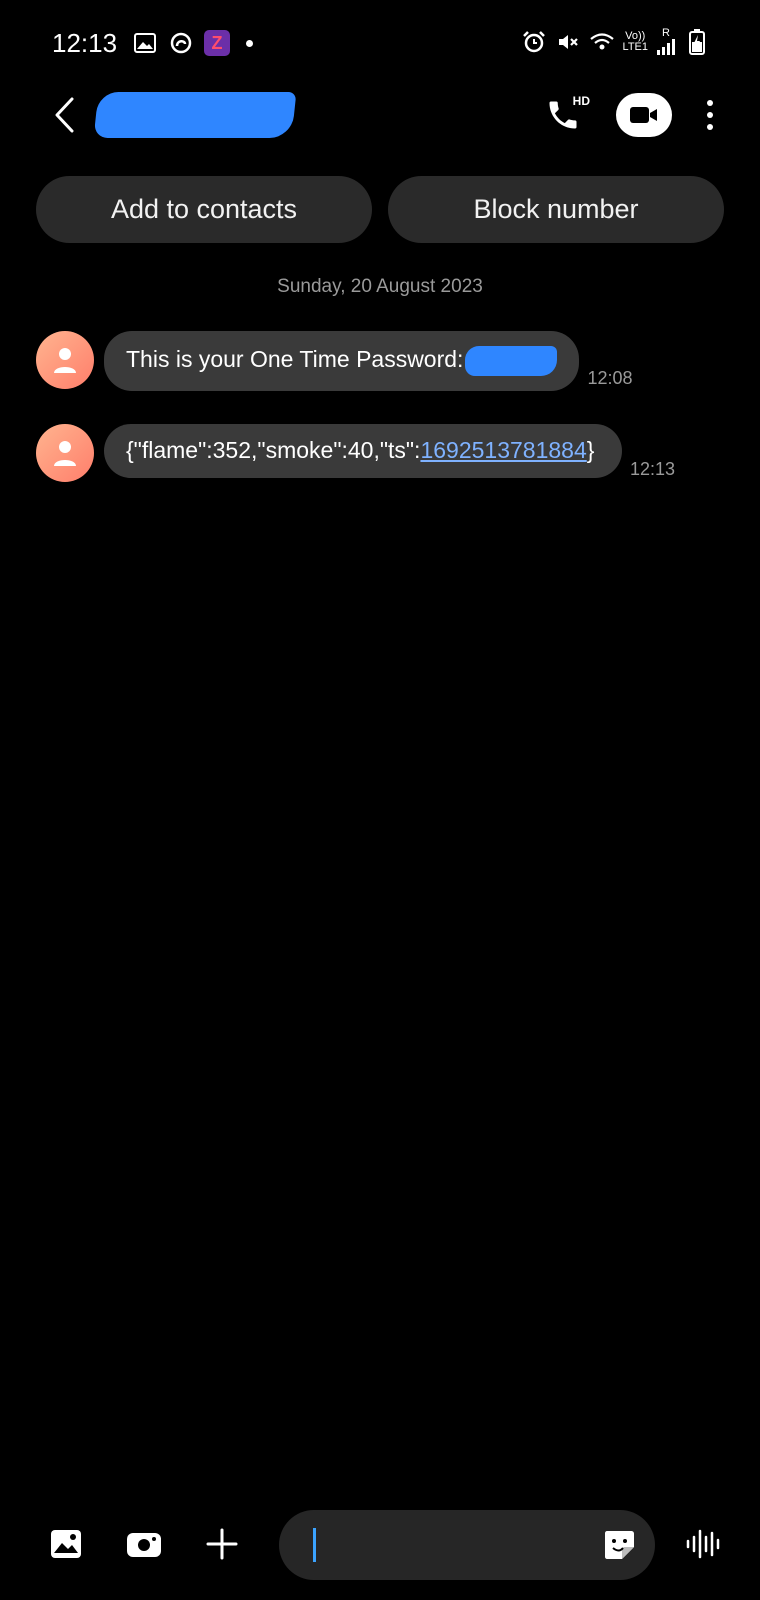 The height and width of the screenshot is (1600, 760). What do you see at coordinates (602, 42) in the screenshot?
I see `wifi-icon` at bounding box center [602, 42].